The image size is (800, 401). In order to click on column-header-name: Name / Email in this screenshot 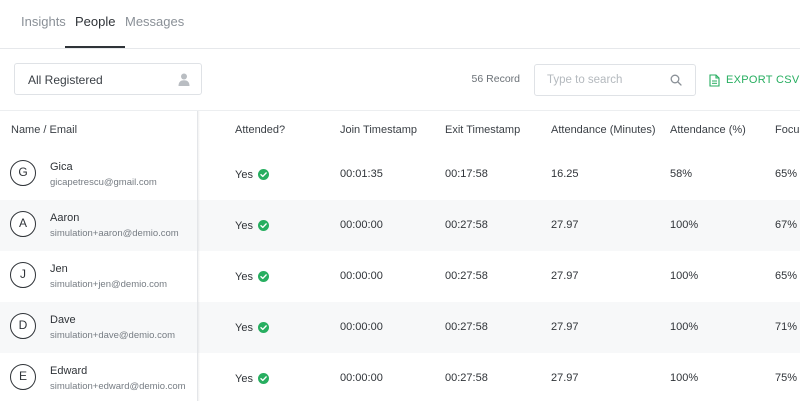, I will do `click(44, 130)`.